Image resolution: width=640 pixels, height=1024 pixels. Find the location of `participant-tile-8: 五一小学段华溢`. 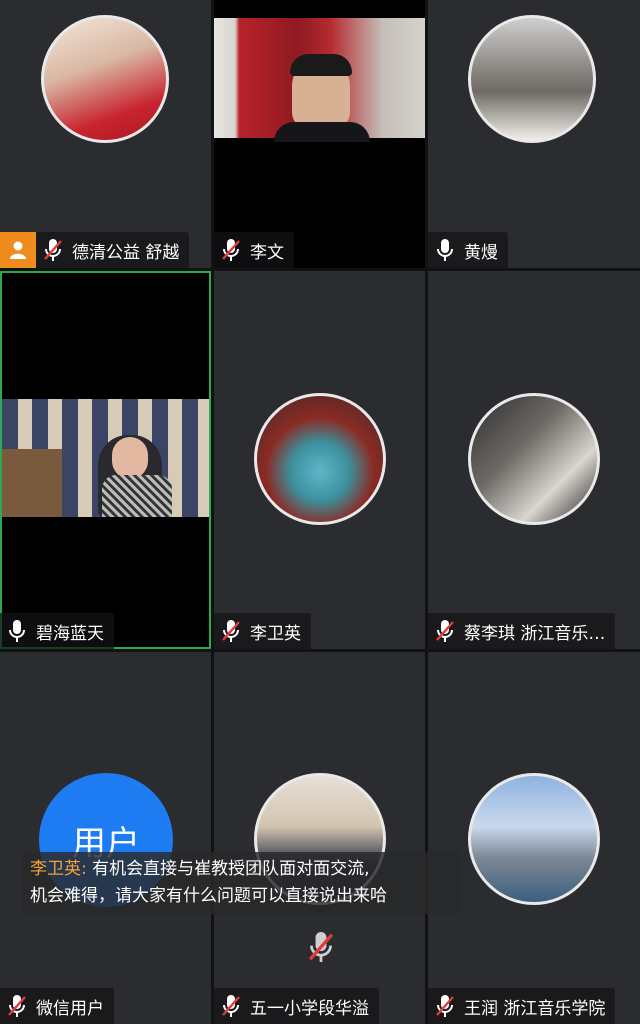

participant-tile-8: 五一小学段华溢 is located at coordinates (319, 838).